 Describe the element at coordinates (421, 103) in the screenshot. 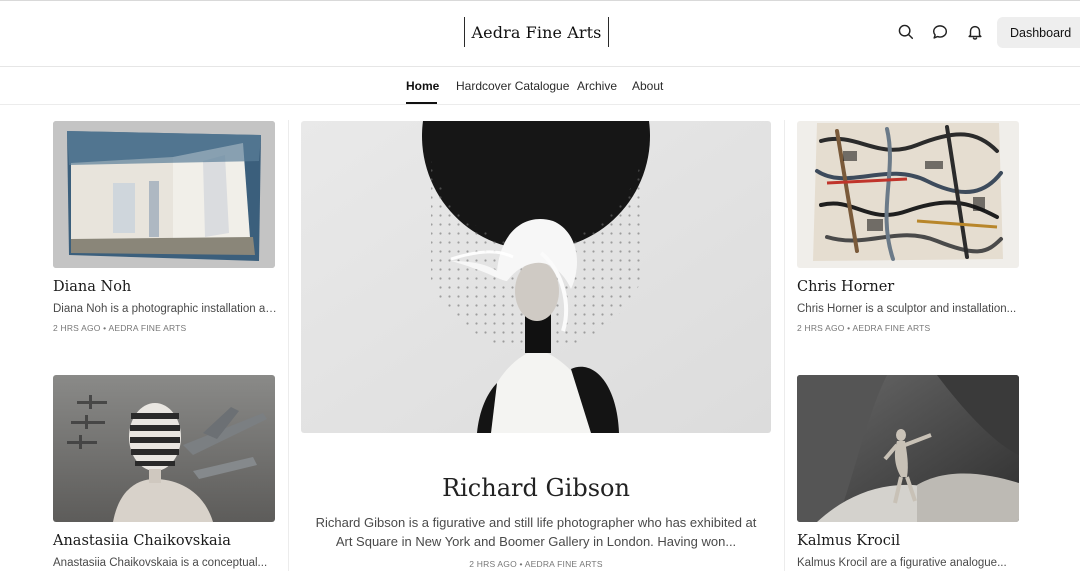

I see `active-nav-indicator` at that location.